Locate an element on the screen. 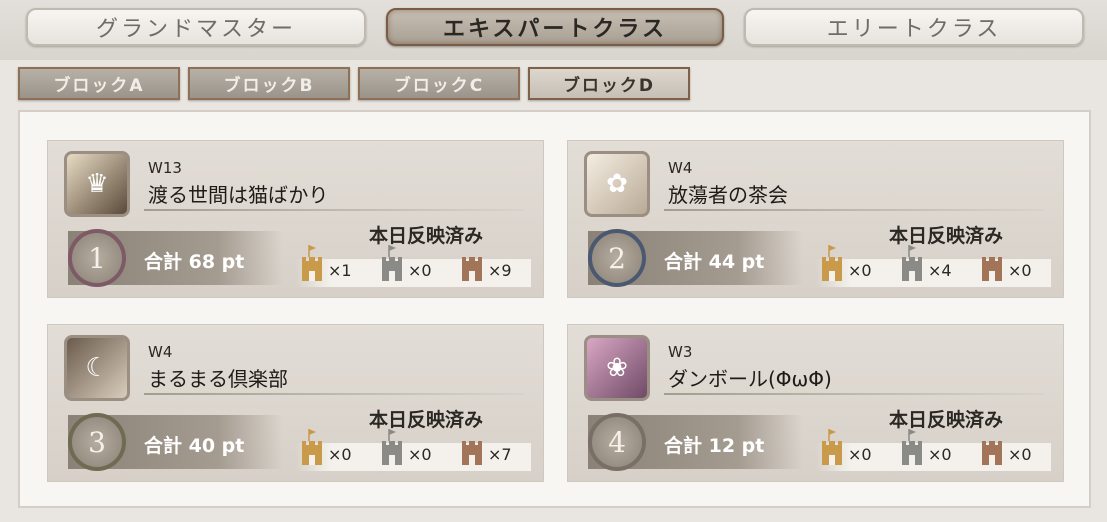 The width and height of the screenshot is (1107, 522). week-label: W13 is located at coordinates (165, 168).